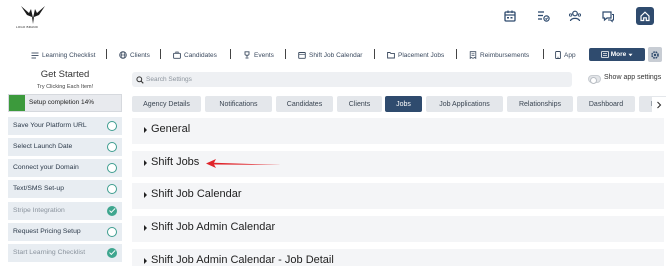 The height and width of the screenshot is (266, 670). I want to click on home-button, so click(645, 16).